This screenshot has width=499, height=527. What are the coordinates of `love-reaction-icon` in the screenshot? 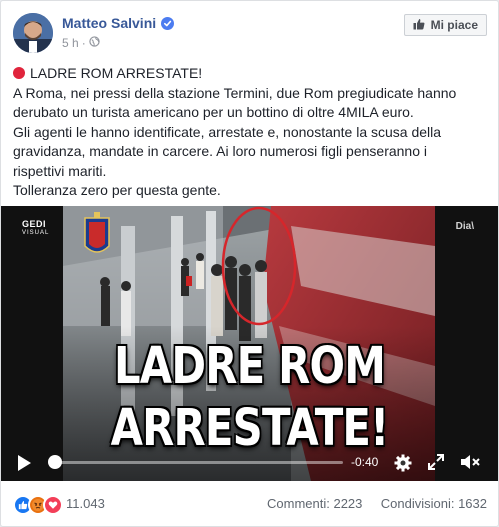 It's located at (53, 505).